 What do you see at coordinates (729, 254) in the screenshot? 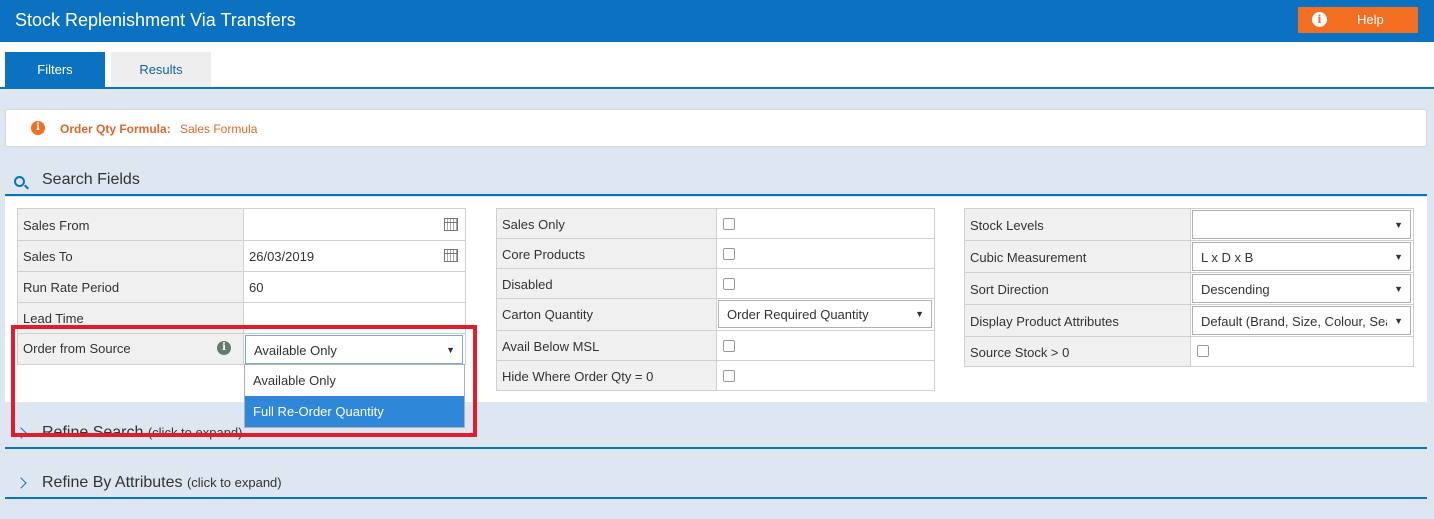
I see `core-products-checkbox` at bounding box center [729, 254].